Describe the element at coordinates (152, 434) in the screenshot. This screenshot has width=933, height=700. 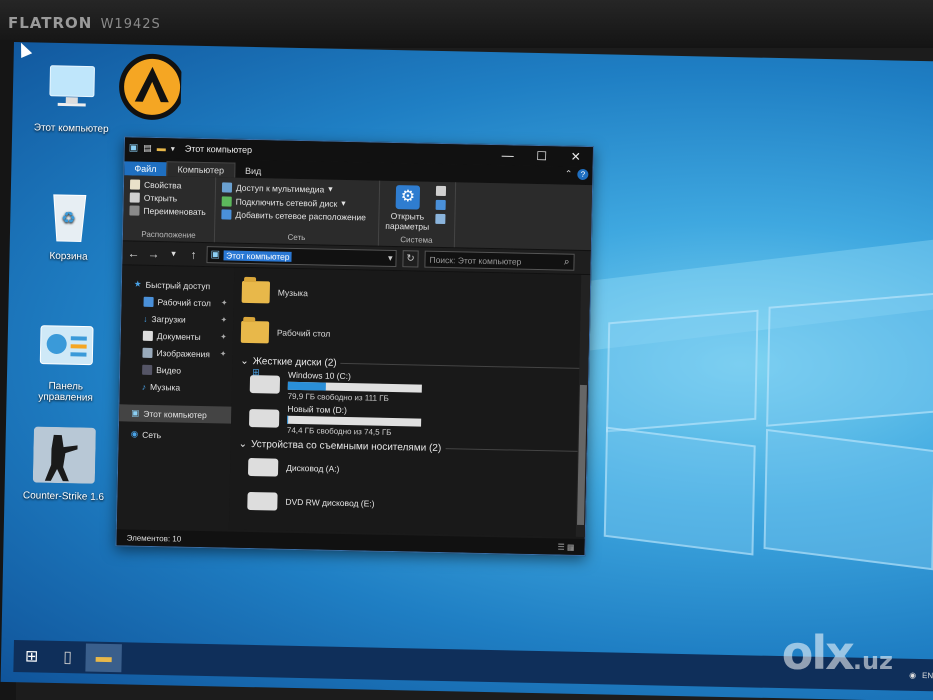
I see `nav-label: Сеть` at that location.